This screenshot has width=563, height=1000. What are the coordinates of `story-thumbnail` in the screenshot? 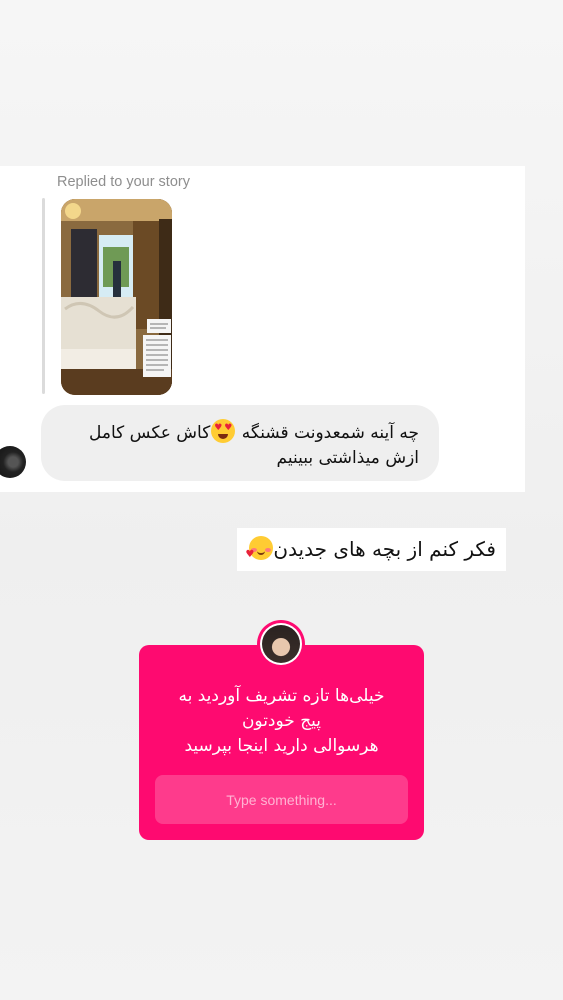 It's located at (116, 297).